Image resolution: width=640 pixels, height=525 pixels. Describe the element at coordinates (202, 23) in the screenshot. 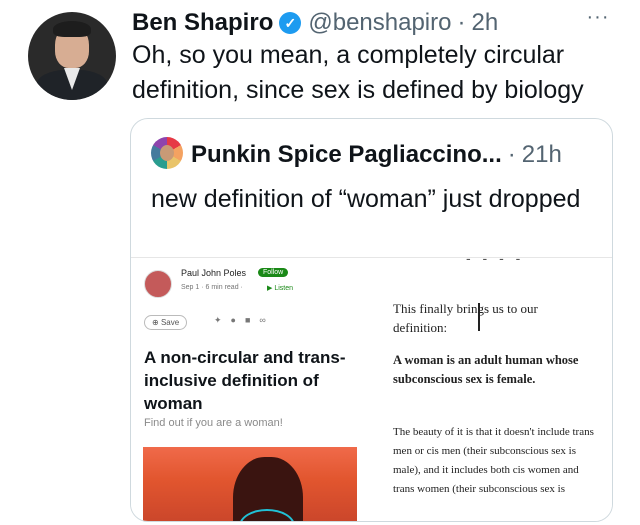

I see `author-name: Ben Shapiro` at that location.